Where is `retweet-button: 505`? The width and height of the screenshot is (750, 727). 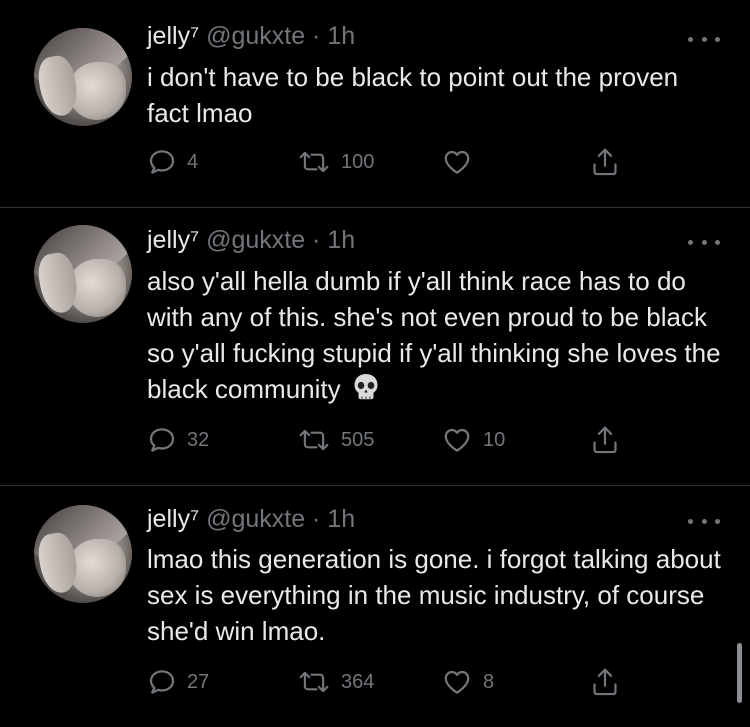 retweet-button: 505 is located at coordinates (335, 440).